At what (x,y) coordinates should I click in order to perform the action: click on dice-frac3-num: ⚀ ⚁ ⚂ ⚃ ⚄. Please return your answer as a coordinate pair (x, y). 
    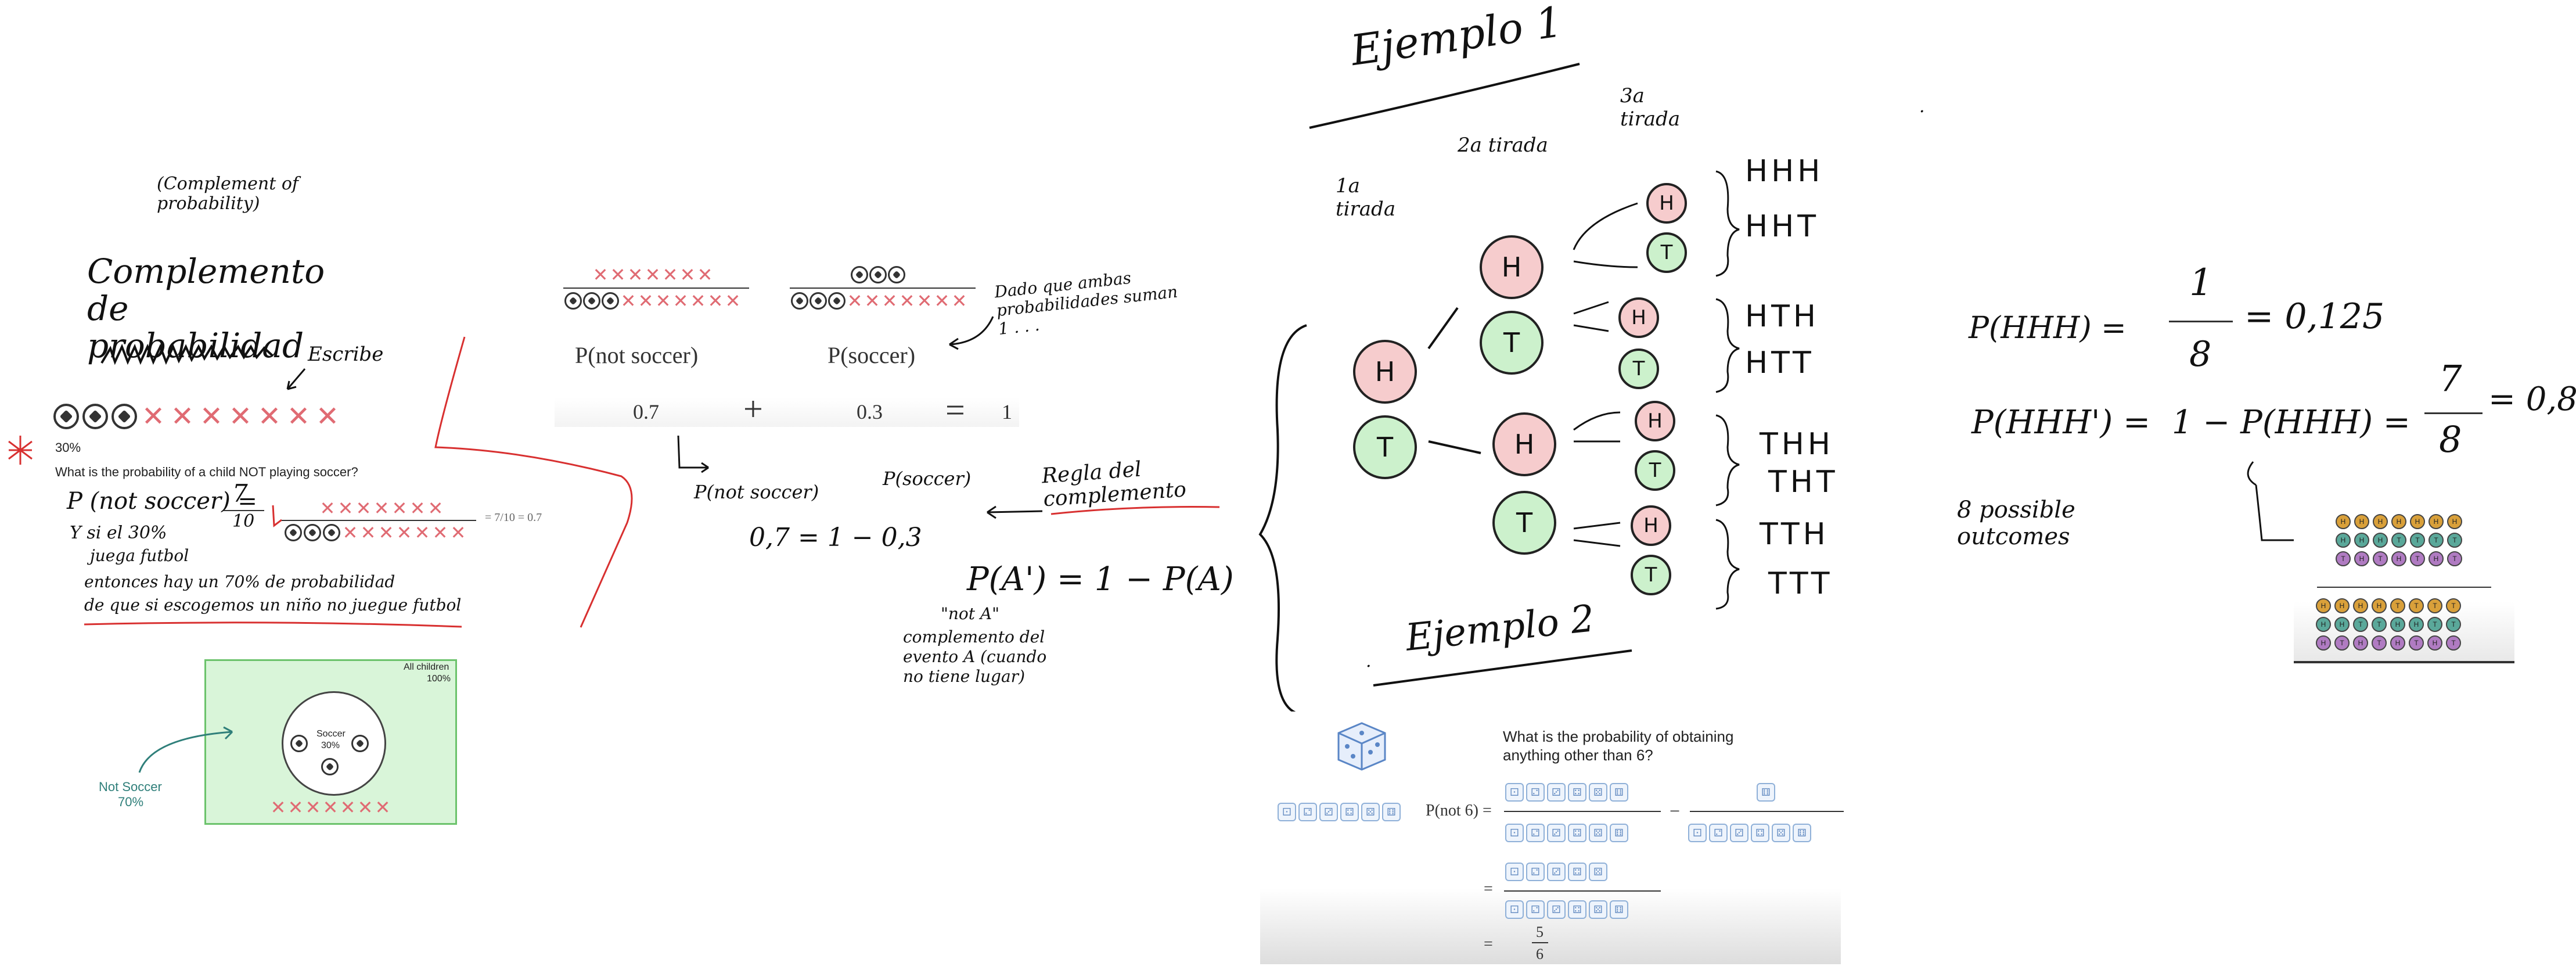
    Looking at the image, I should click on (1556, 872).